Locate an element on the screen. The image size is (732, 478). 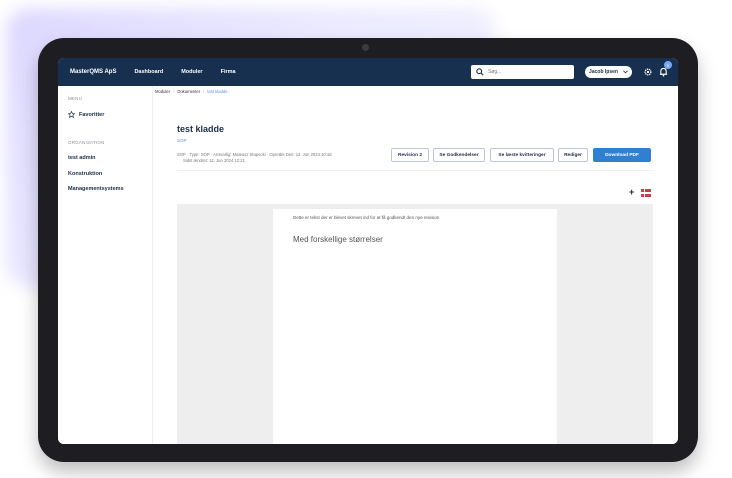
chevron-down-icon is located at coordinates (625, 72).